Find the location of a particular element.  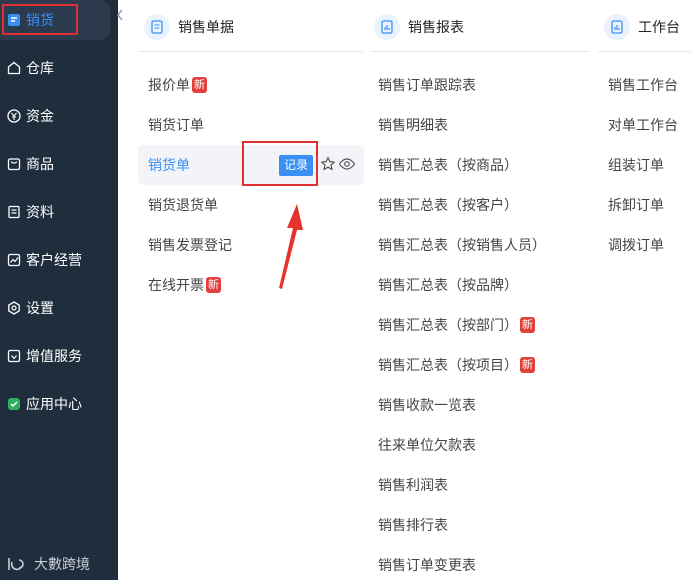

menu-item-order-tracking: 销售订单跟踪表 is located at coordinates (427, 85).